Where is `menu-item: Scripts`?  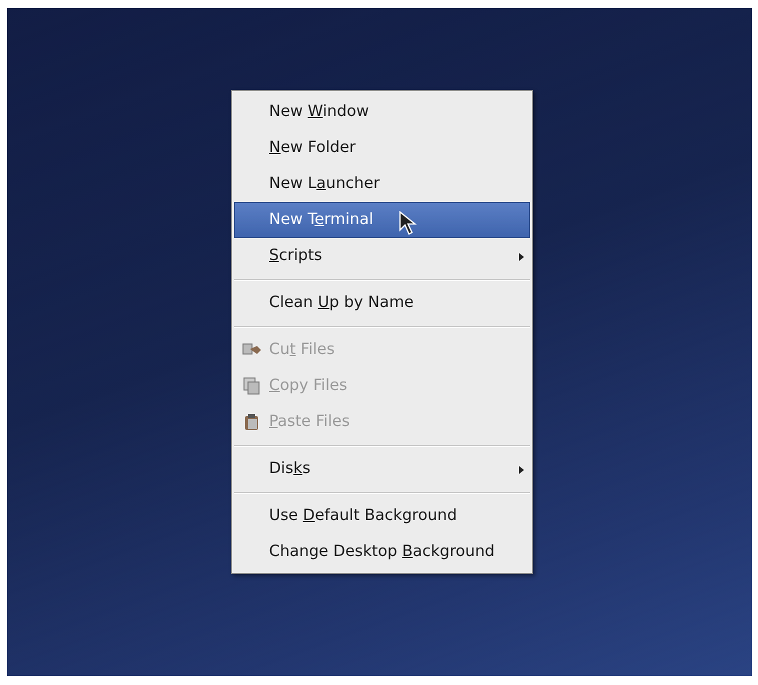
menu-item: Scripts is located at coordinates (382, 256).